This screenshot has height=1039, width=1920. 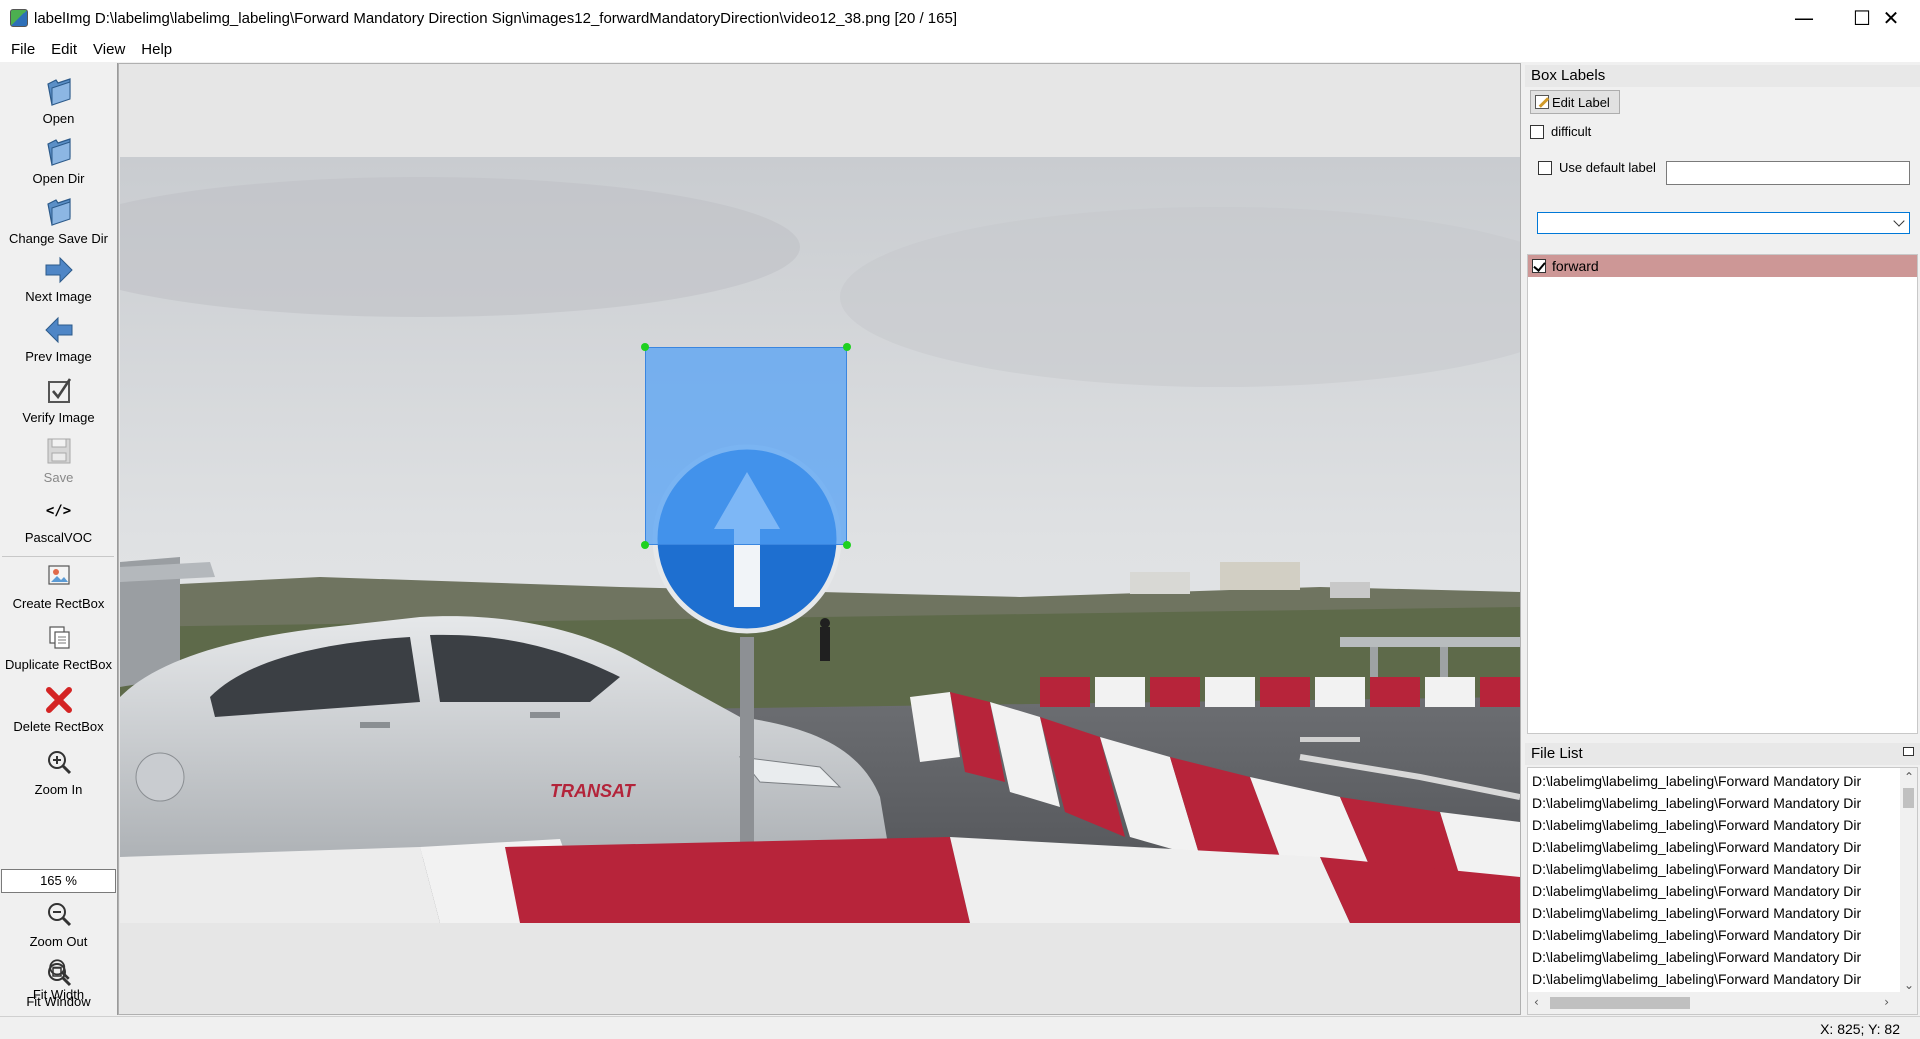 I want to click on box-handle-top-left, so click(x=645, y=347).